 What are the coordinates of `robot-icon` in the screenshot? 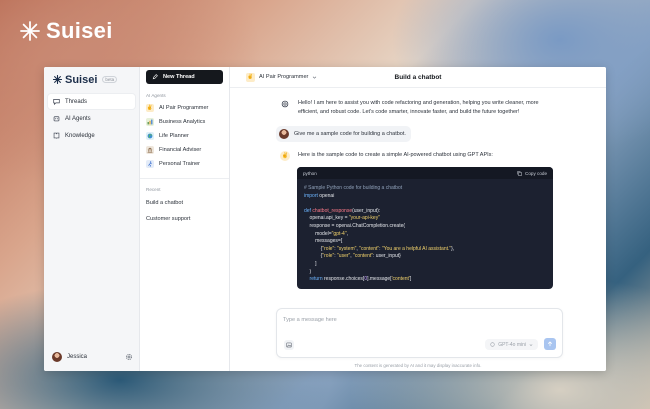 It's located at (56, 119).